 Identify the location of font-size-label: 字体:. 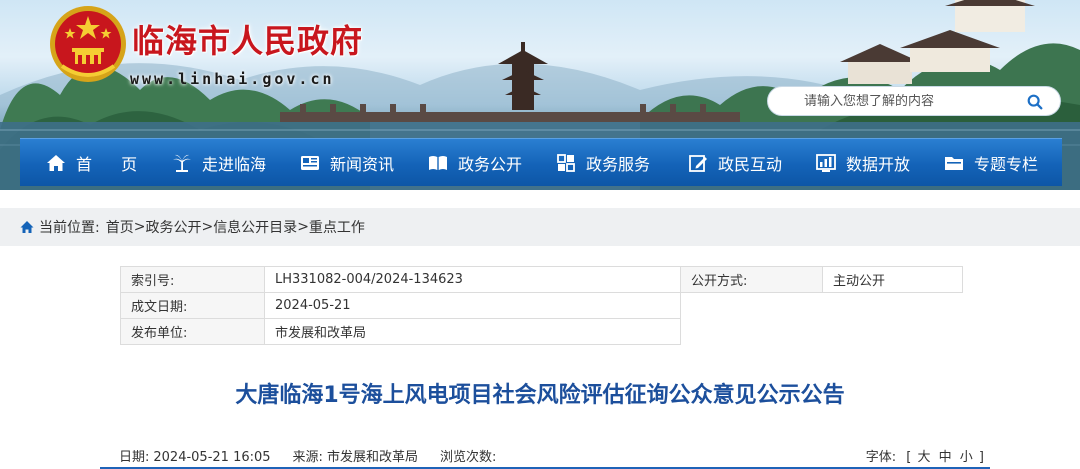
(881, 457).